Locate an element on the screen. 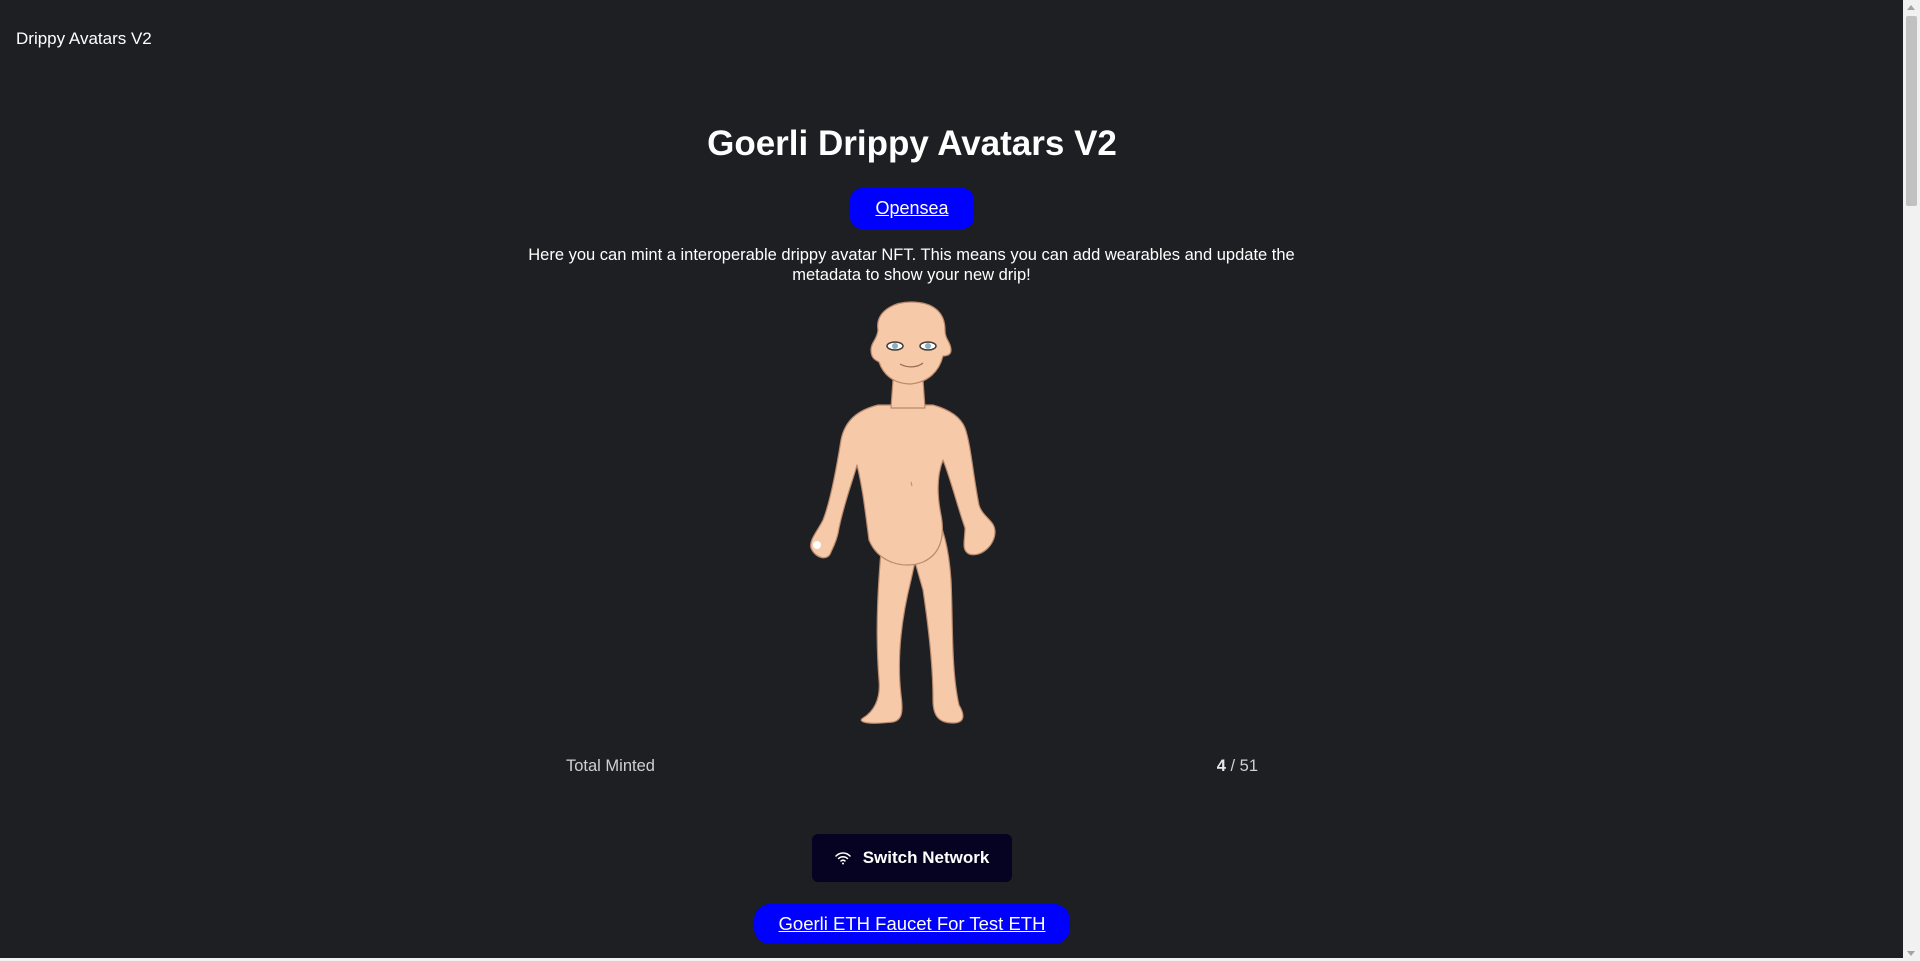 Image resolution: width=1920 pixels, height=961 pixels. scroll-down-icon is located at coordinates (1911, 953).